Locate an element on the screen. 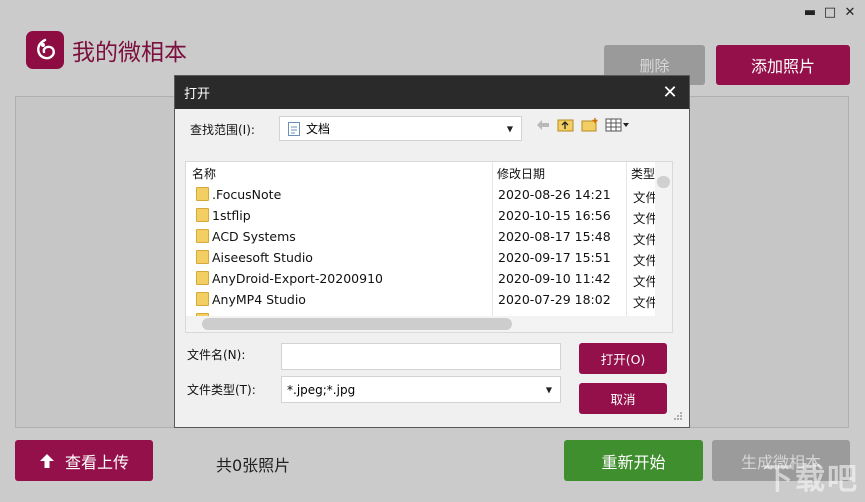 This screenshot has height=502, width=865. file-name: AnyMP4 Studio is located at coordinates (259, 299).